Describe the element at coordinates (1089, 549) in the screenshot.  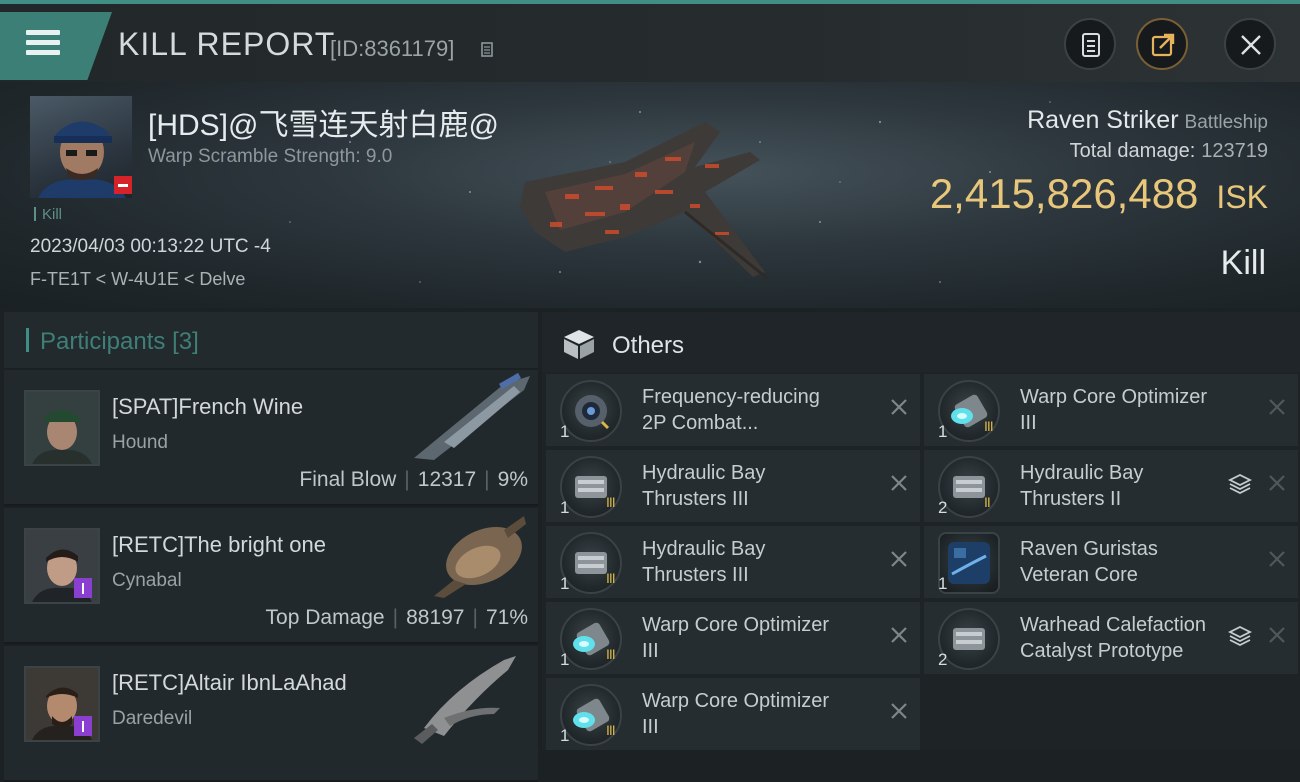
I see `item-name-line1: Raven Guristas` at that location.